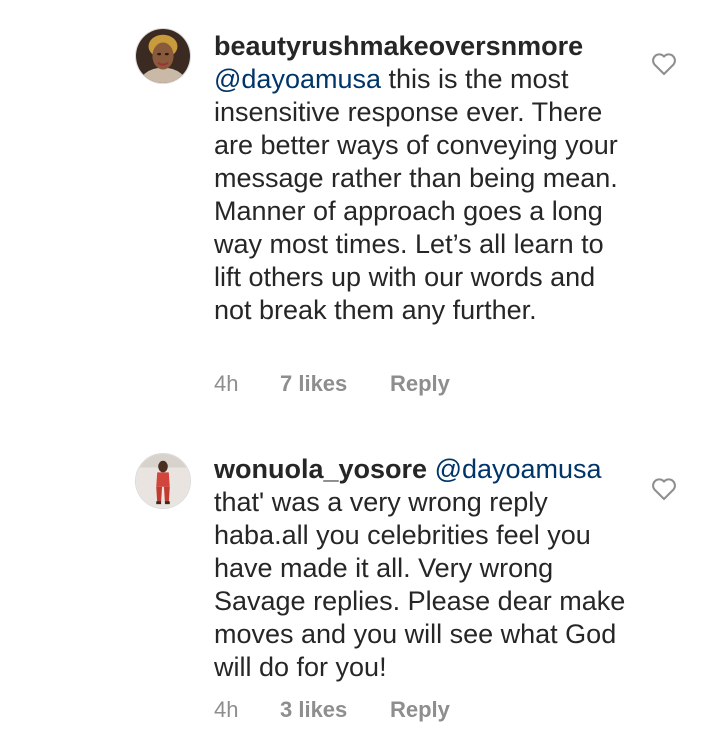 This screenshot has height=738, width=720. Describe the element at coordinates (335, 710) in the screenshot. I see `comment-likes-count: 3 likes` at that location.